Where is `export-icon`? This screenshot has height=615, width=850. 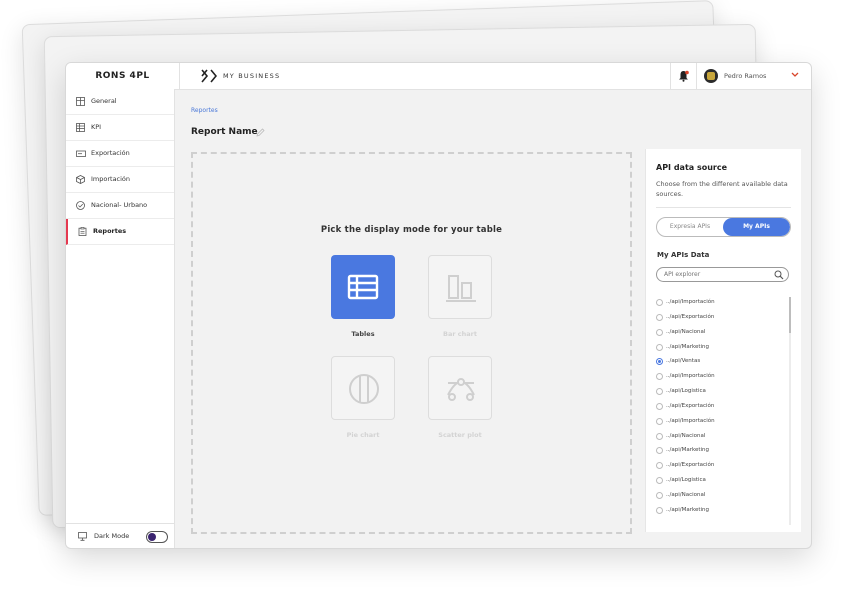
export-icon is located at coordinates (81, 153).